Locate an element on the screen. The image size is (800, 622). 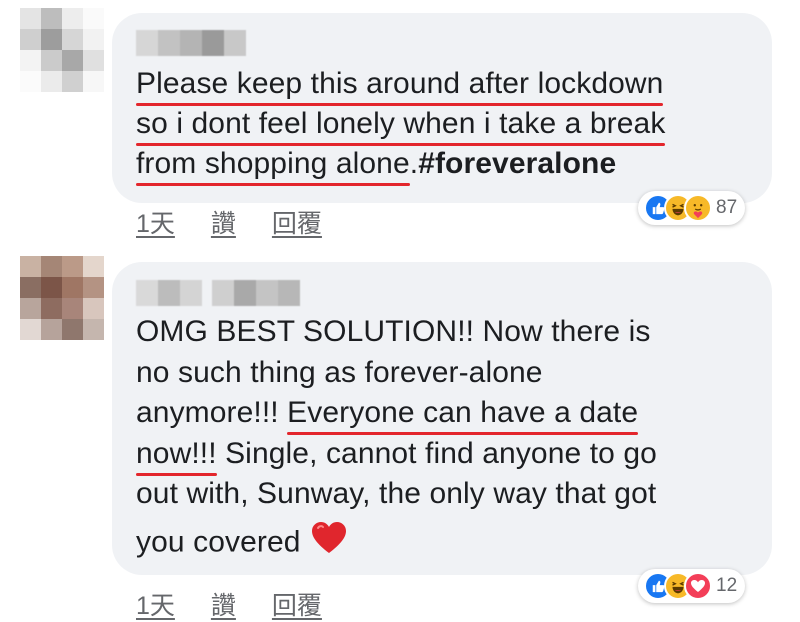
heart-emoji-icon is located at coordinates (329, 544).